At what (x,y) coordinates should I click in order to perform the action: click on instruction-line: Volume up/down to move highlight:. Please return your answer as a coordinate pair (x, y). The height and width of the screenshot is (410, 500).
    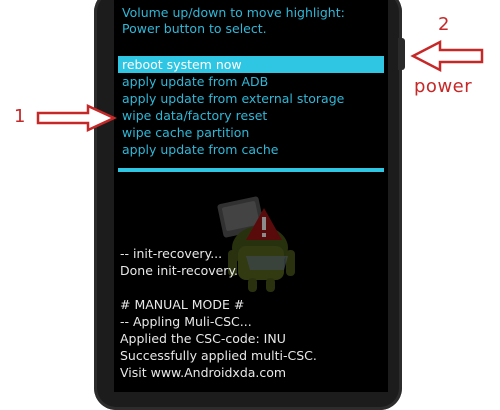
    Looking at the image, I should click on (233, 12).